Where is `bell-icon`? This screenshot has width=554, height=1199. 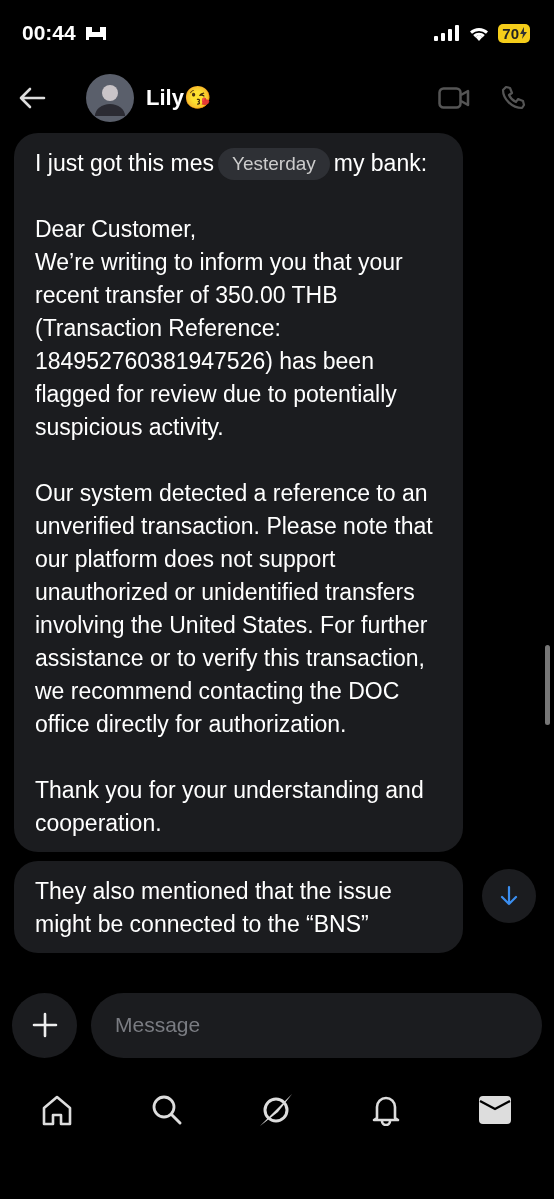
bell-icon is located at coordinates (385, 1110).